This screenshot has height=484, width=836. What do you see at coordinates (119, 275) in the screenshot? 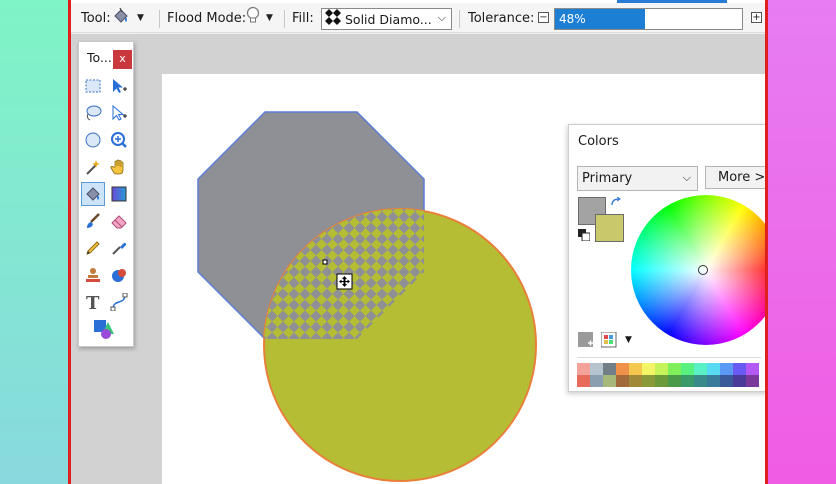
I see `recolor-icon` at bounding box center [119, 275].